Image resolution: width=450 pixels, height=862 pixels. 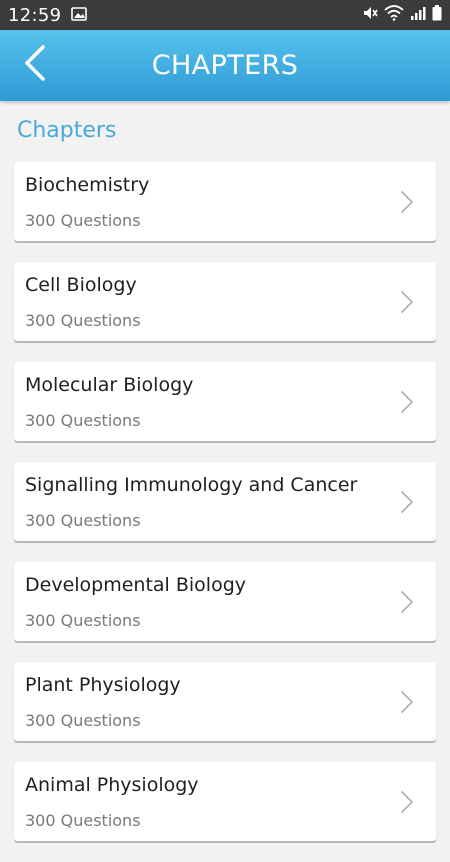 I want to click on chapter-title: Biochemistry, so click(x=87, y=185).